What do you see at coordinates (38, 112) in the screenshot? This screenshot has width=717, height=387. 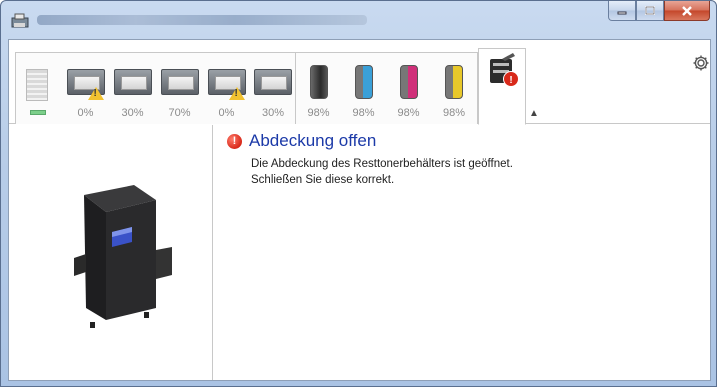 I see `paper-level-indicator` at bounding box center [38, 112].